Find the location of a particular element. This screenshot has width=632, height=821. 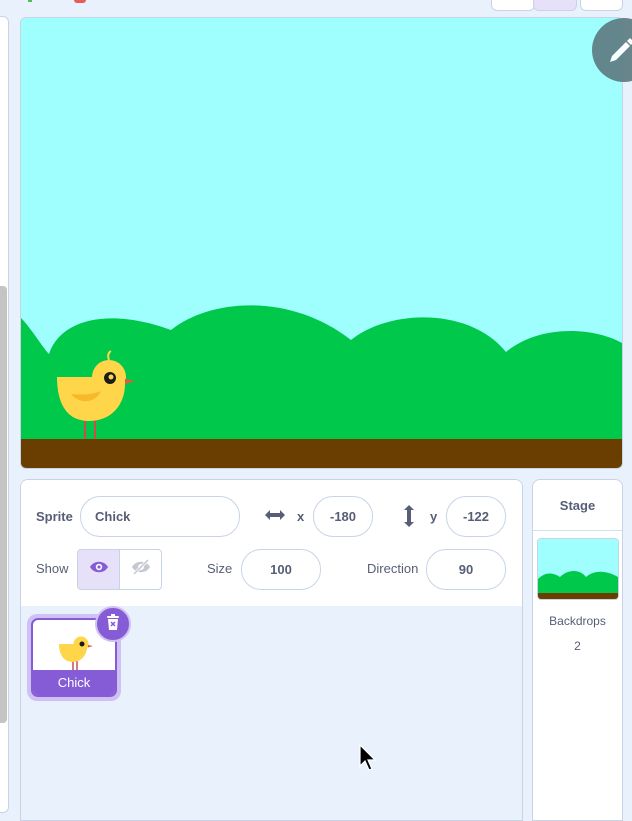

backdrop-thumbnail is located at coordinates (578, 569).